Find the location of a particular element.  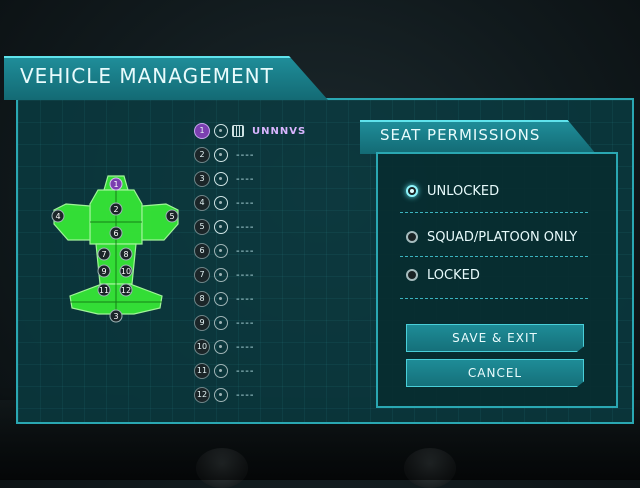

svg-text: 11 is located at coordinates (104, 290).